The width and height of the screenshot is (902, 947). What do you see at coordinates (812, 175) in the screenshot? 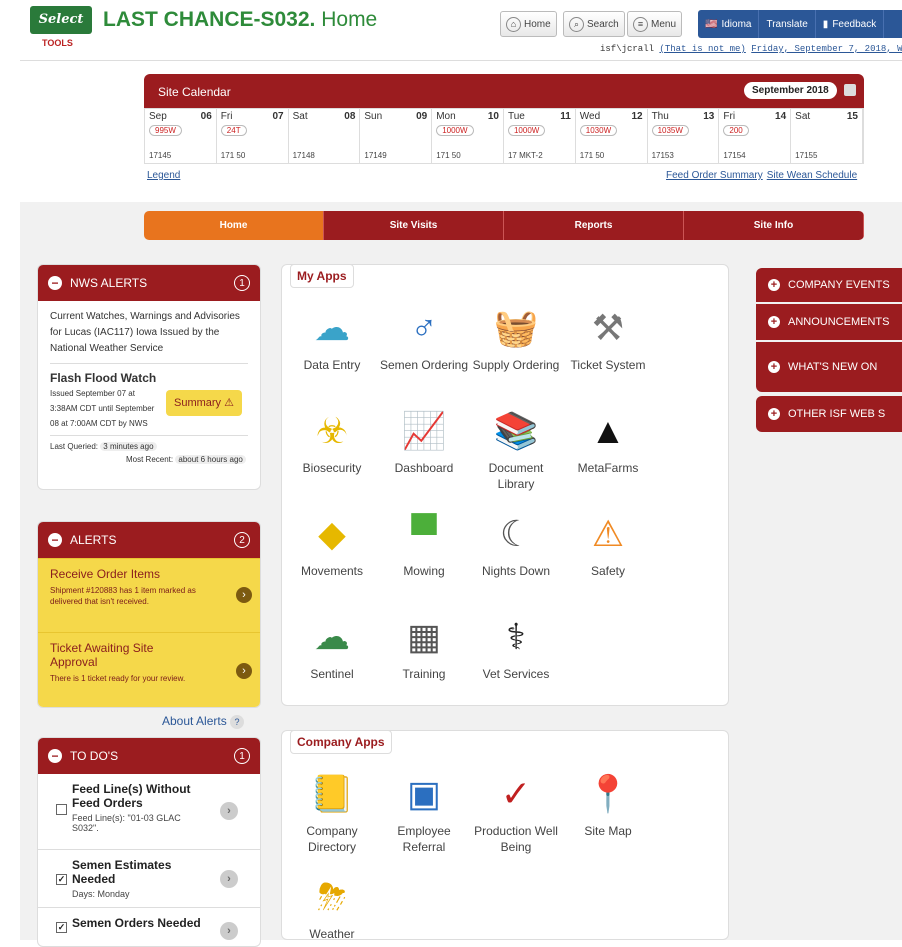
I see `site-wean-schedule-link: Site Wean Schedule` at bounding box center [812, 175].